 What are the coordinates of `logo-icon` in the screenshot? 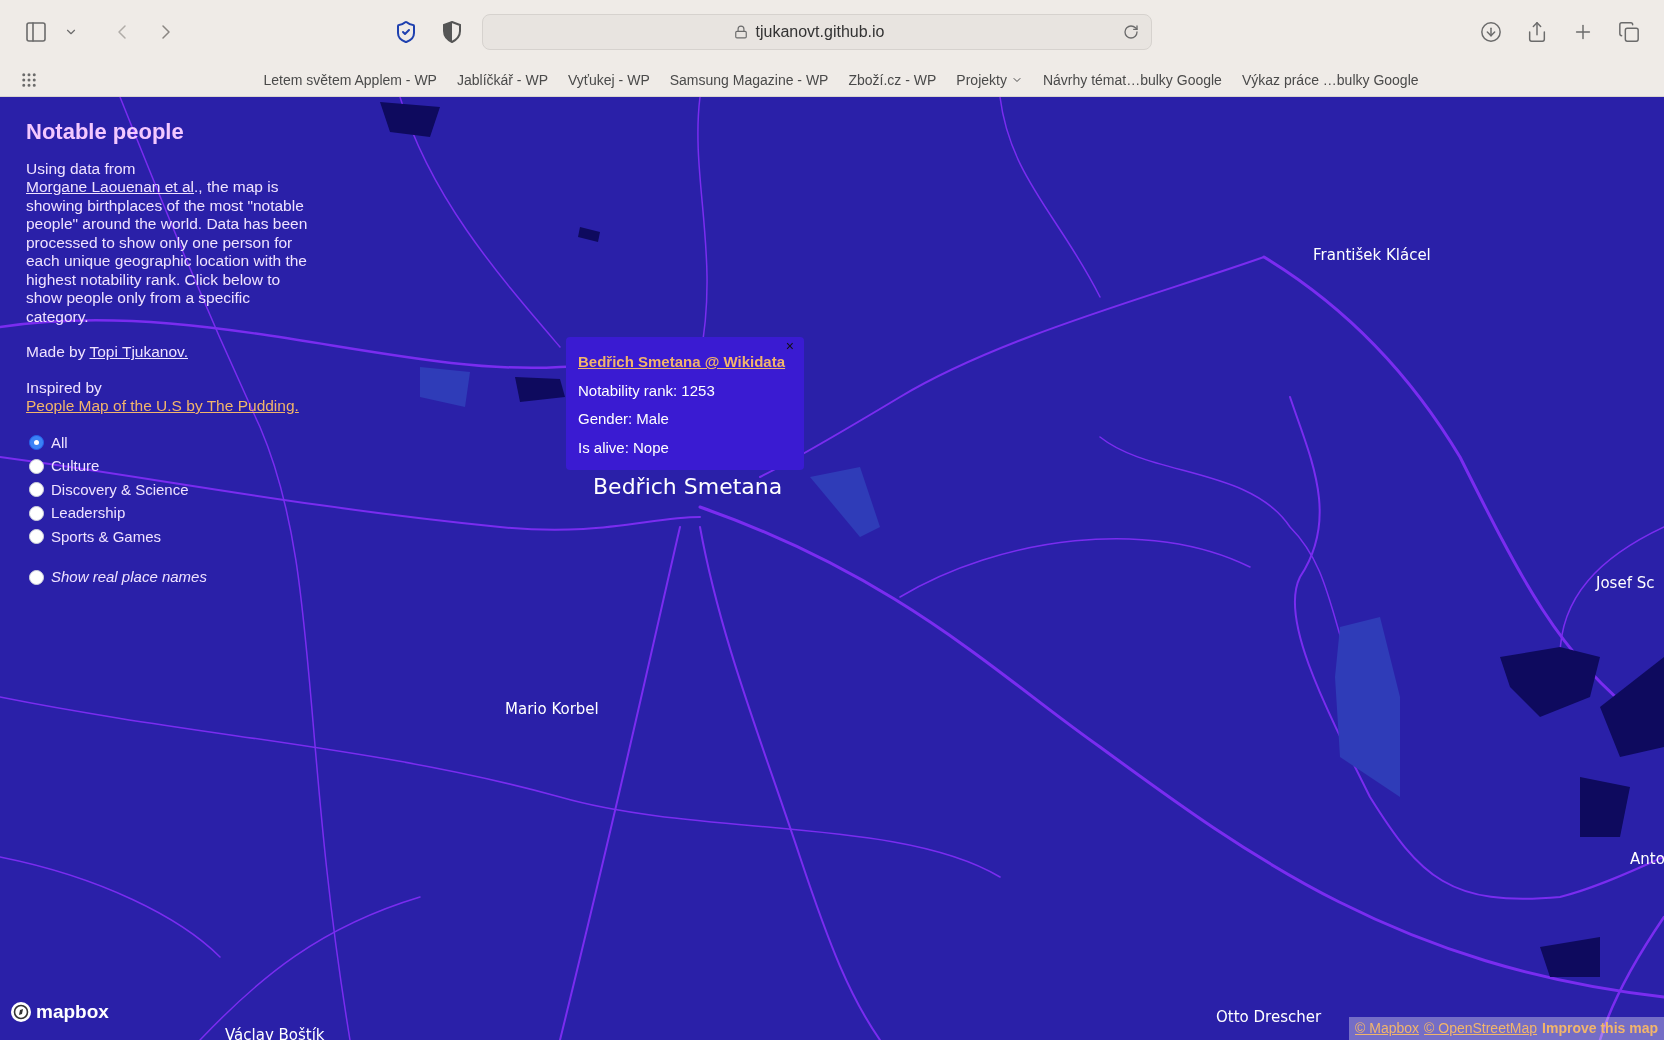 It's located at (21, 1011).